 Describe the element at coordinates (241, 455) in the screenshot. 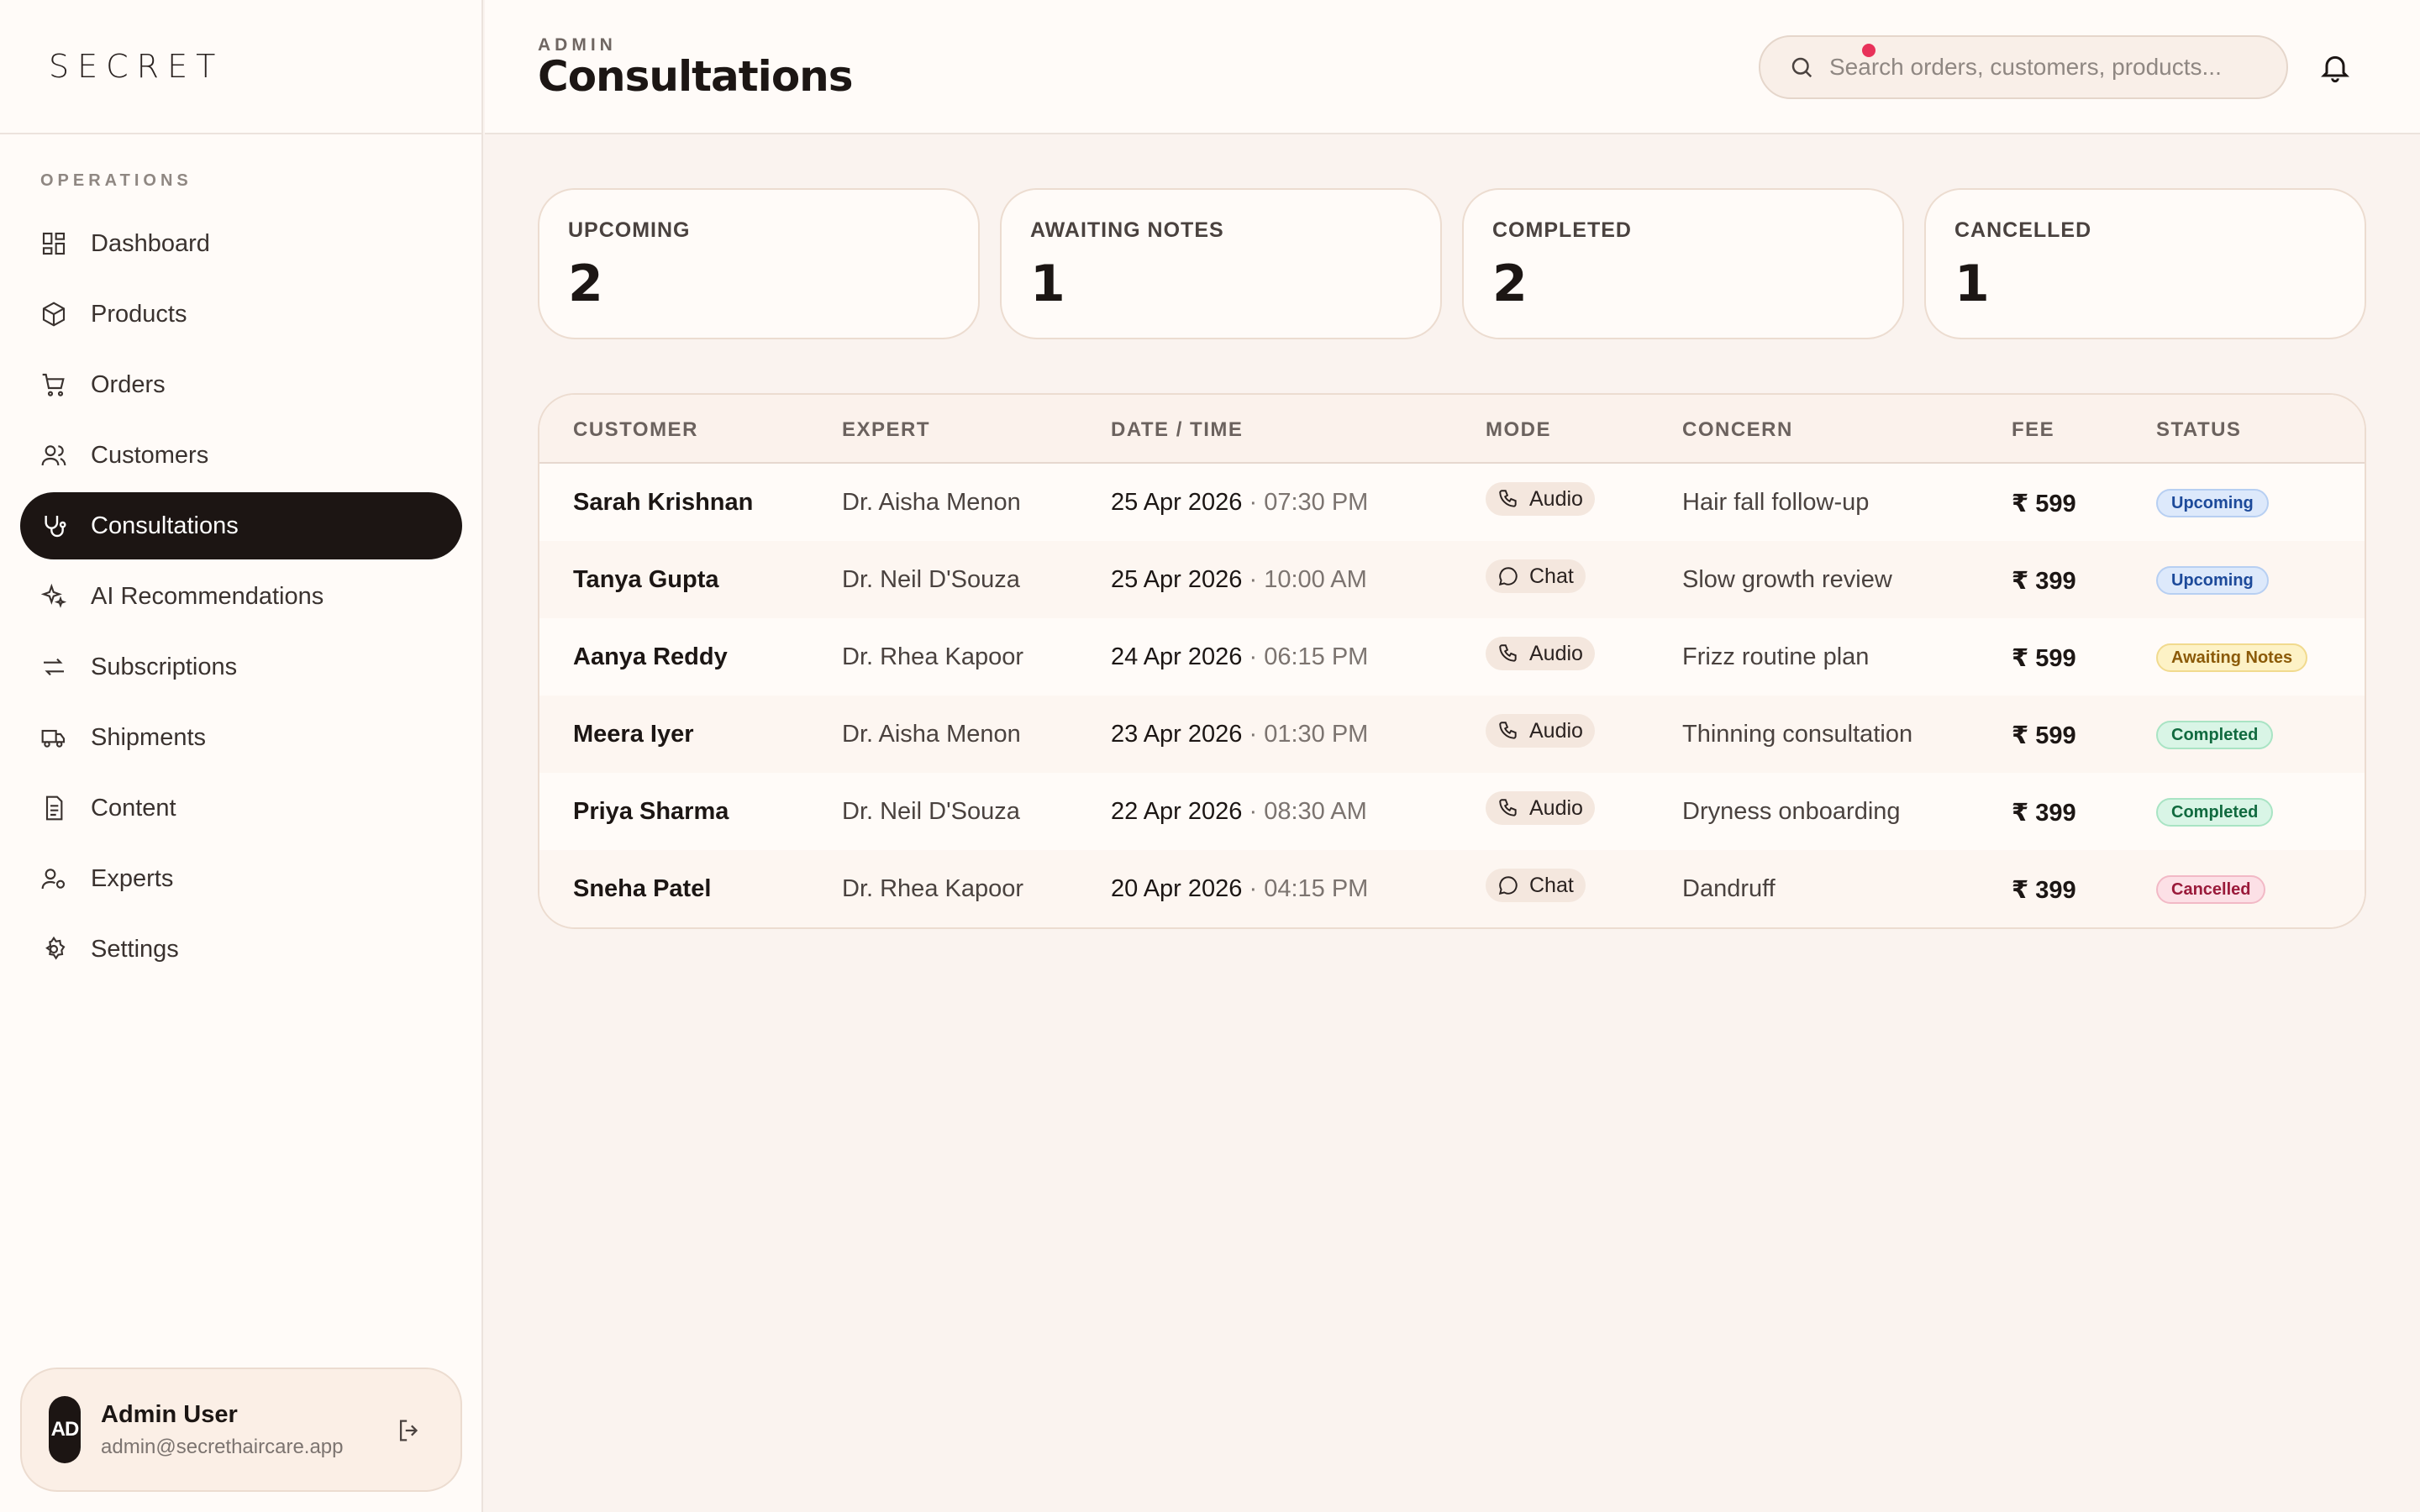

I see `sidebar-item-customers: Customers` at that location.